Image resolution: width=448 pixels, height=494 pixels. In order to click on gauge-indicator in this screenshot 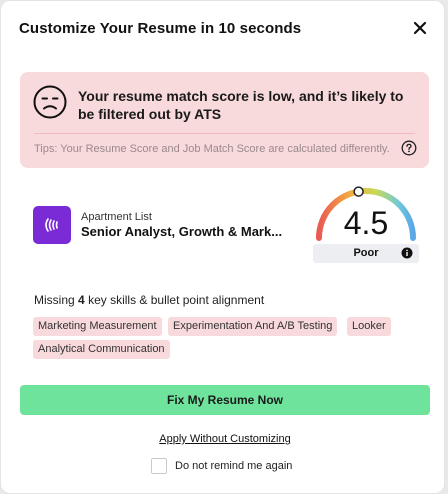, I will do `click(358, 191)`.